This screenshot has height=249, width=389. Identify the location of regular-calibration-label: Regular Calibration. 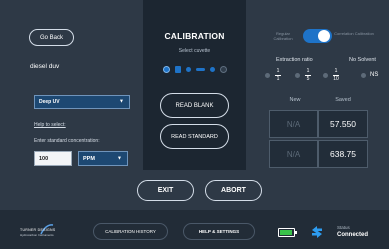
(283, 36).